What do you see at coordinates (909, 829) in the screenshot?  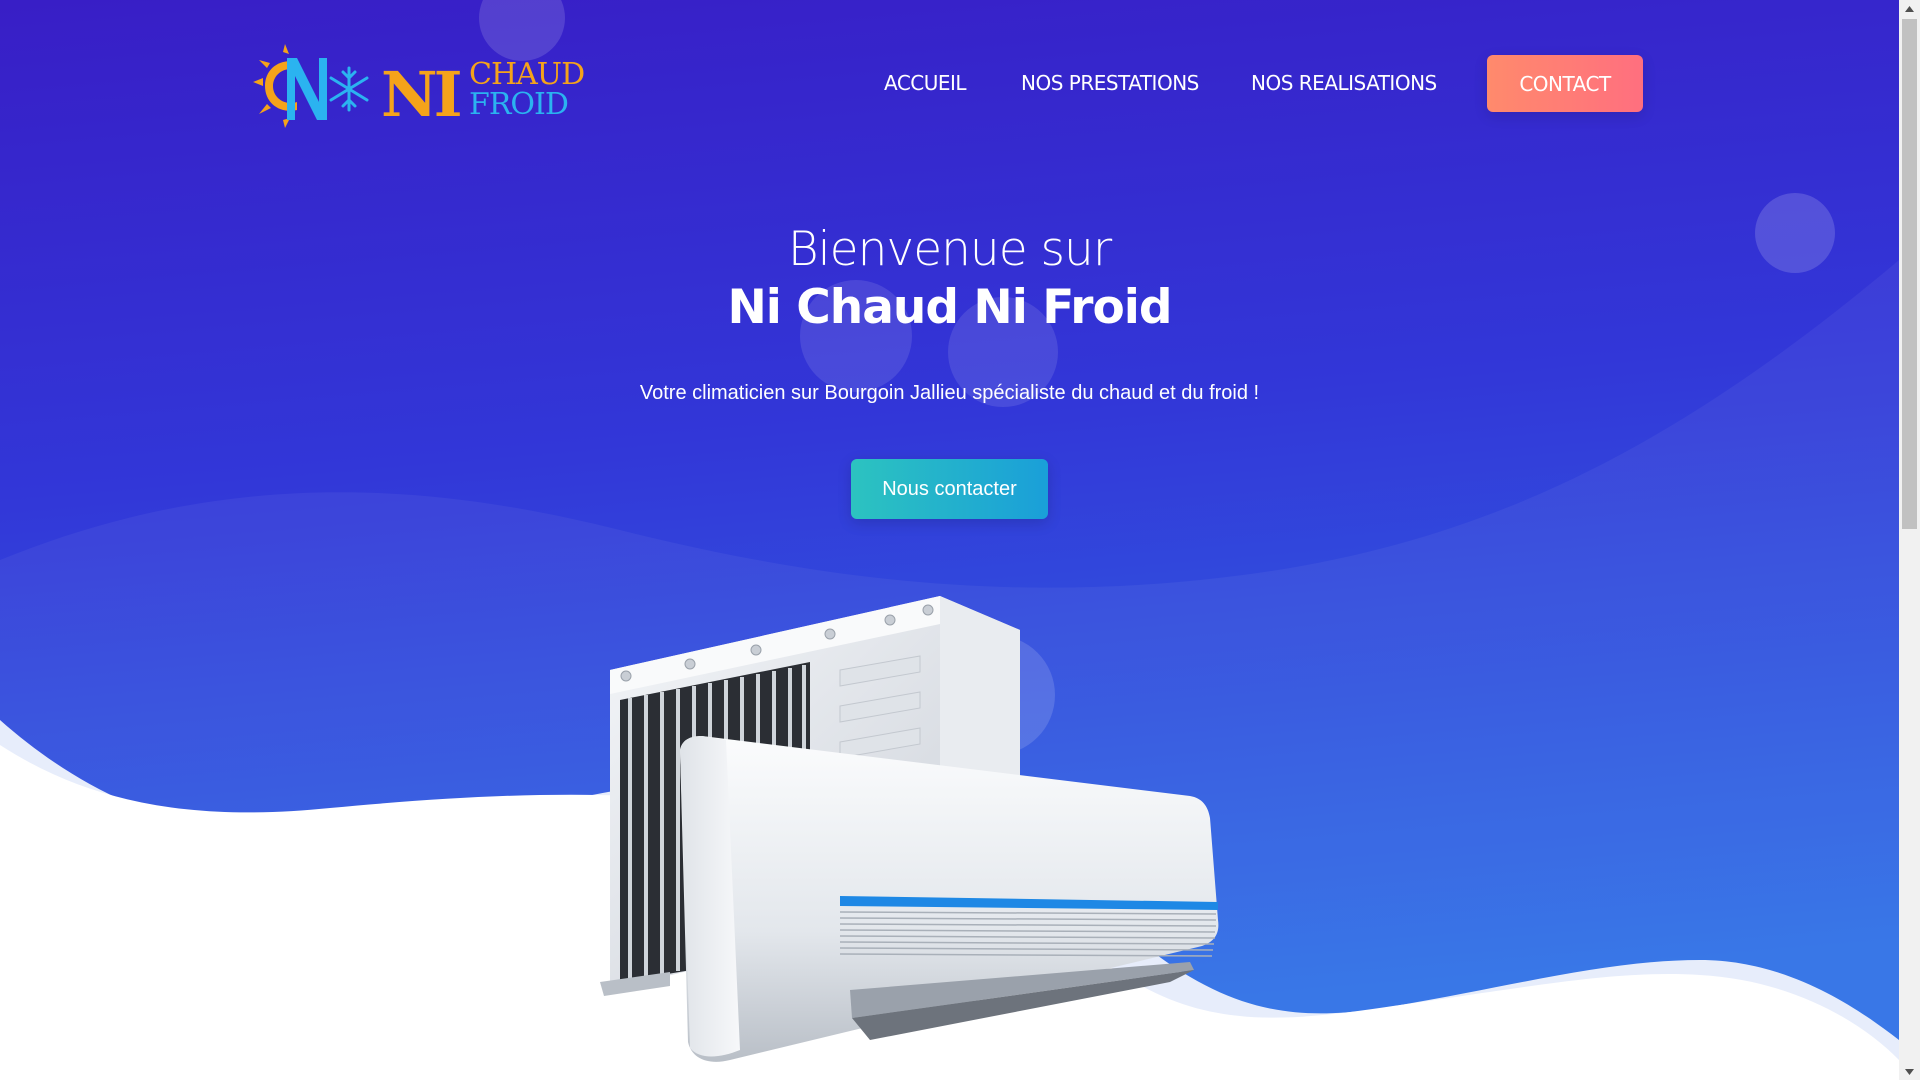 I see `air-conditioner-image` at bounding box center [909, 829].